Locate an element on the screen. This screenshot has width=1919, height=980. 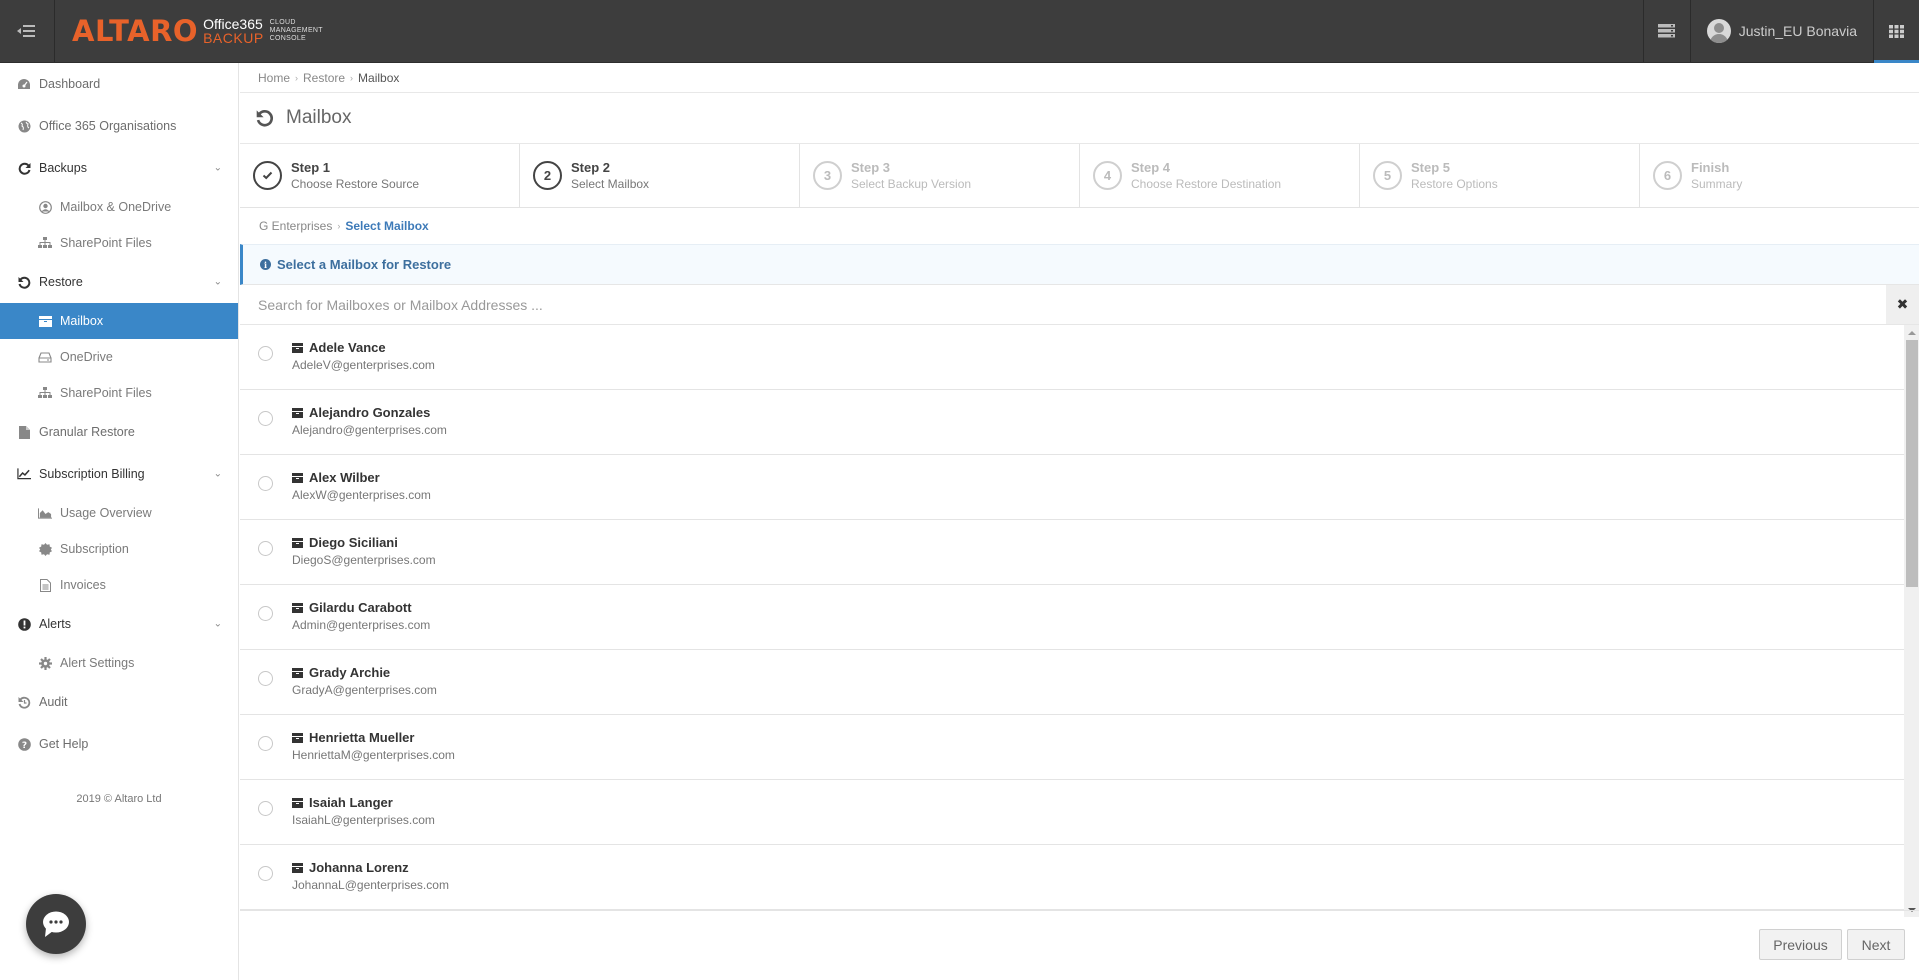
cog-icon is located at coordinates (45, 663).